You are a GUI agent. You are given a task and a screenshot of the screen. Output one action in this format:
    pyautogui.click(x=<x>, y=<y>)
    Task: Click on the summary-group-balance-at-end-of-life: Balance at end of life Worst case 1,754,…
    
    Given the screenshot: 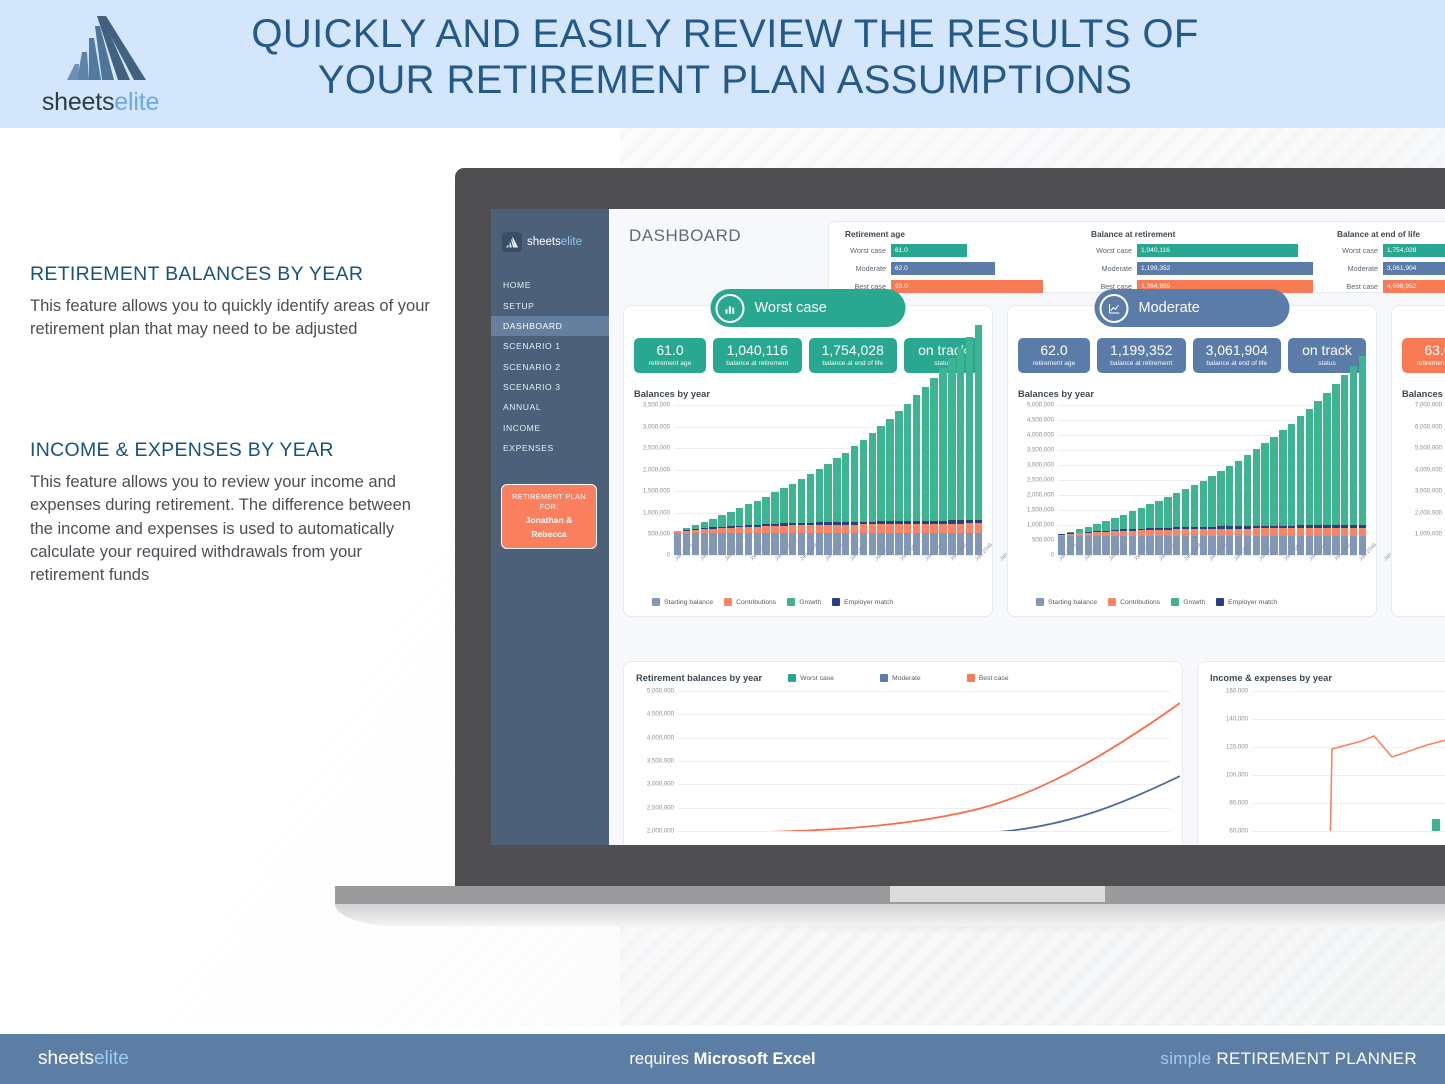 What is the action you would take?
    pyautogui.click(x=1383, y=261)
    